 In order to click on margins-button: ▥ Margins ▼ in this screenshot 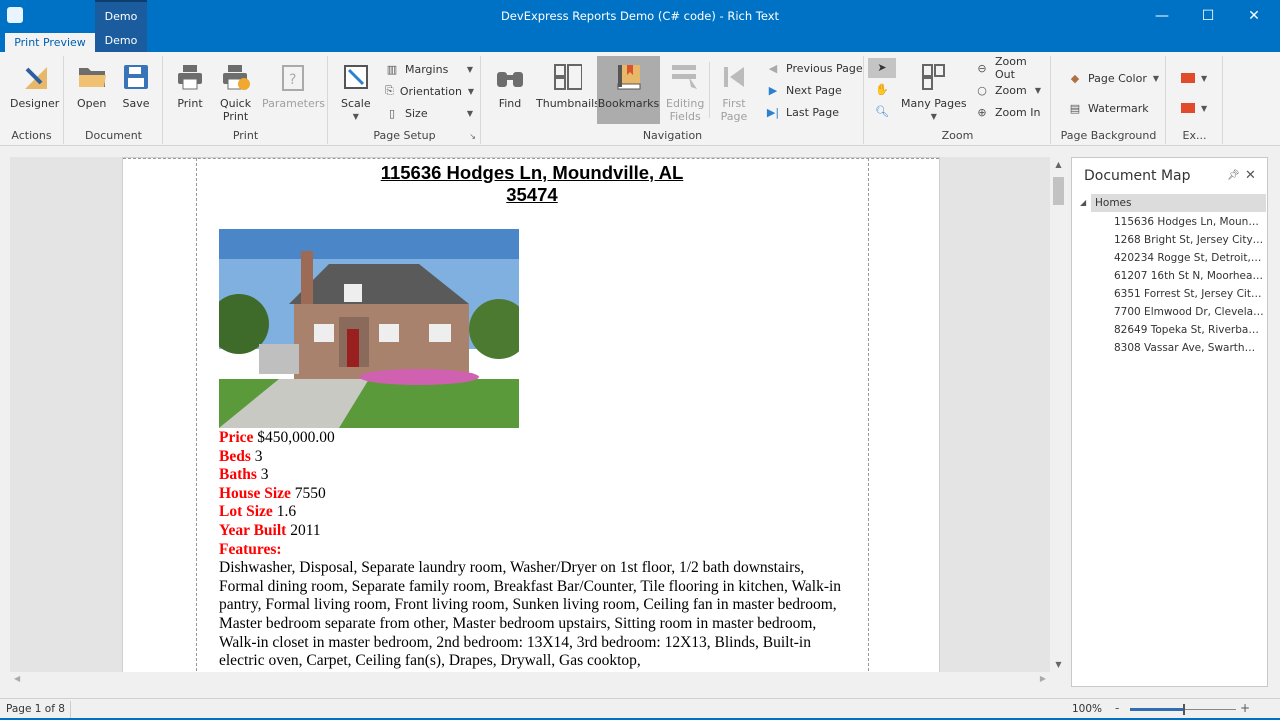, I will do `click(429, 69)`.